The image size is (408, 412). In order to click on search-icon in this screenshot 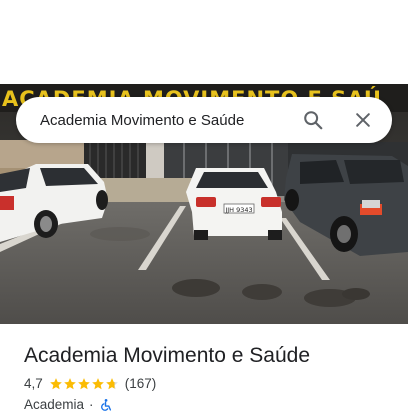, I will do `click(313, 120)`.